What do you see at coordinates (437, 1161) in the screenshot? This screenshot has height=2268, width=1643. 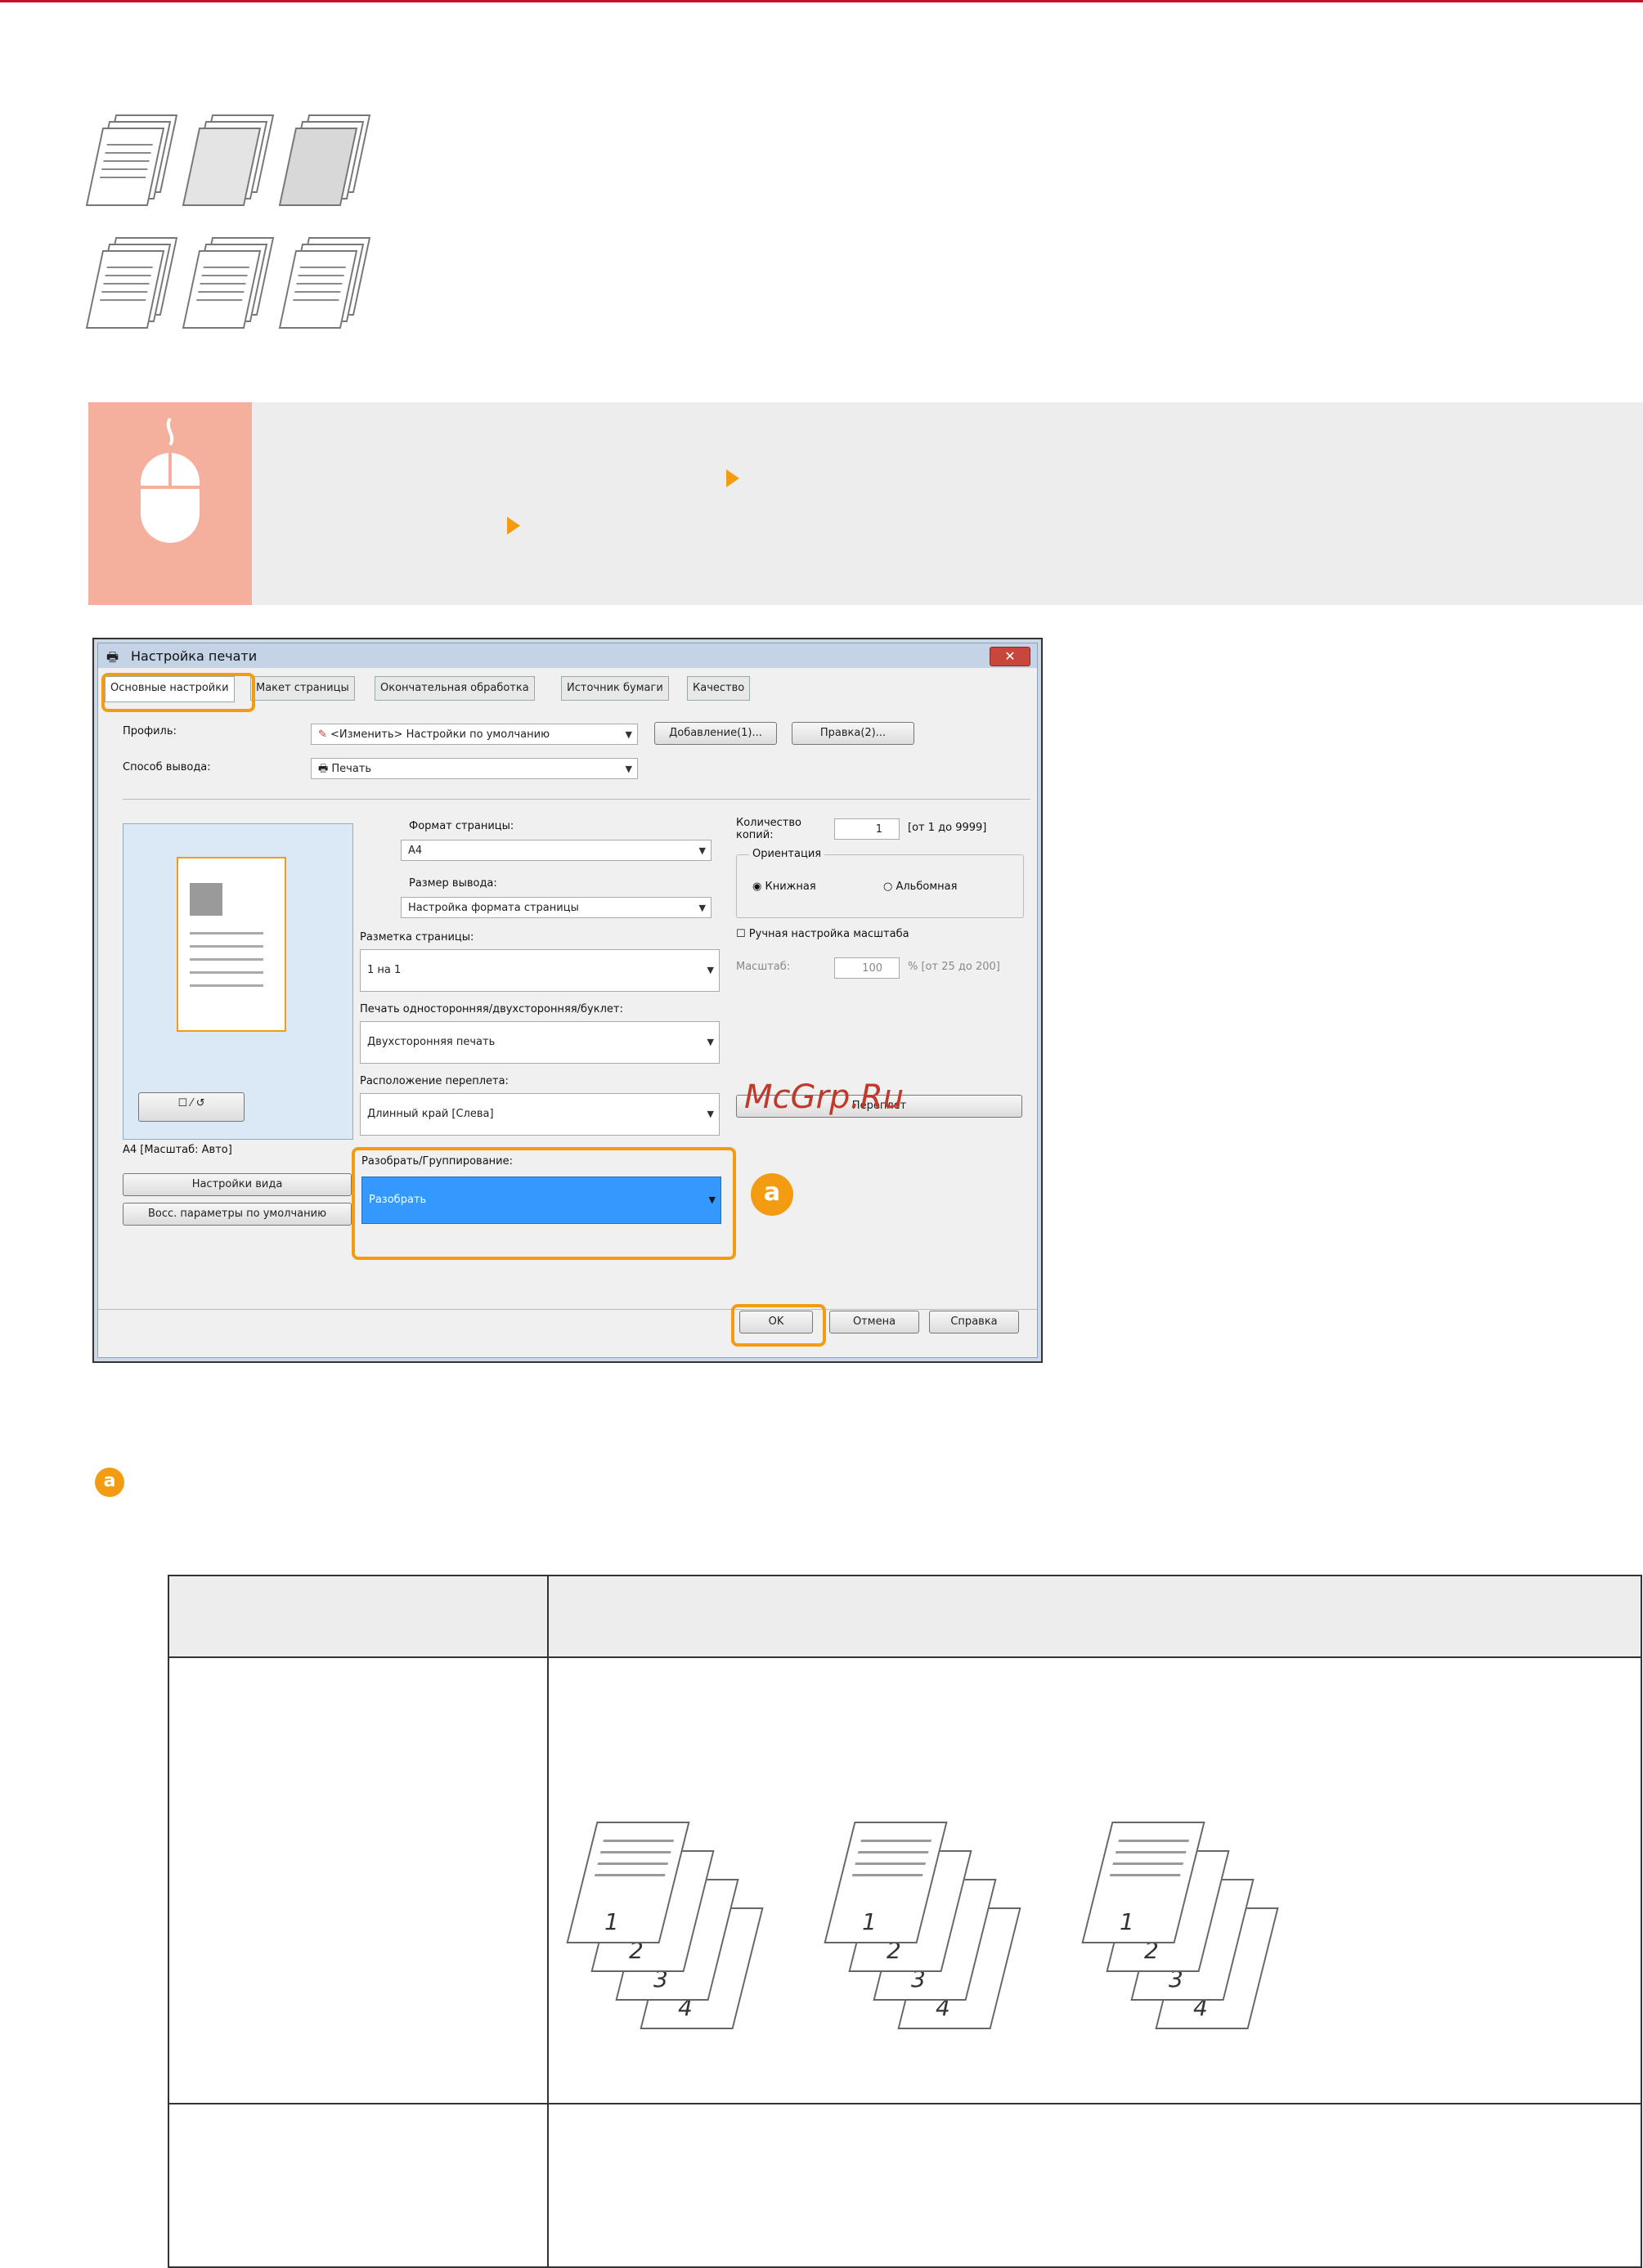 I see `collate-label: Разобрать/Группирование:` at bounding box center [437, 1161].